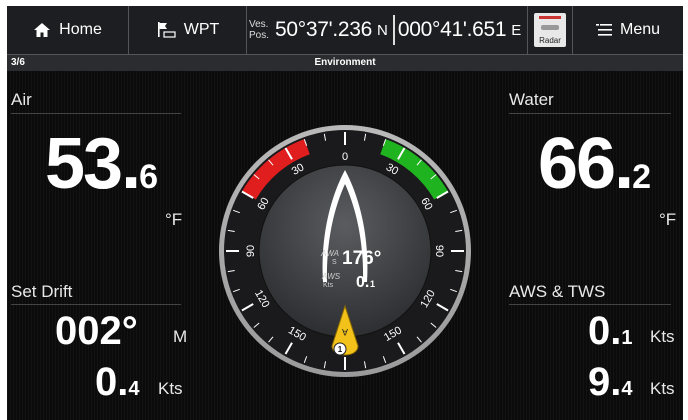  I want to click on set-value: 002°, so click(96, 331).